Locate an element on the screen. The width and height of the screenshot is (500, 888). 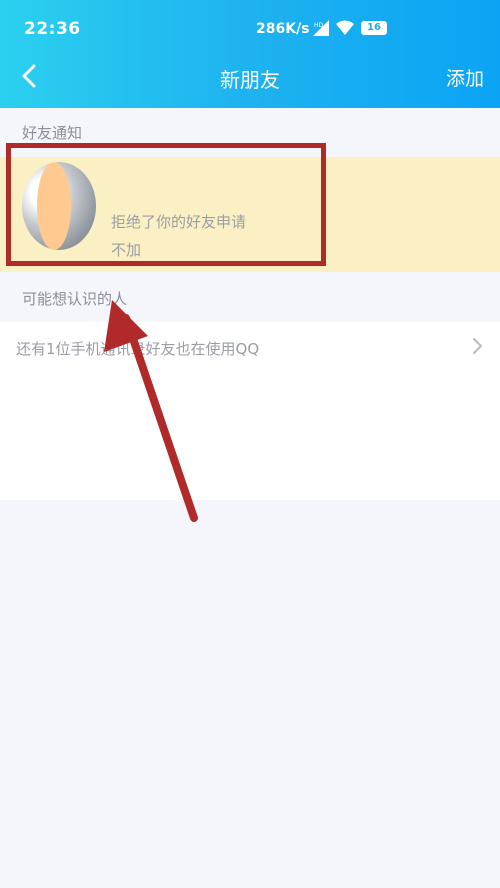
chevron-right-icon is located at coordinates (477, 346).